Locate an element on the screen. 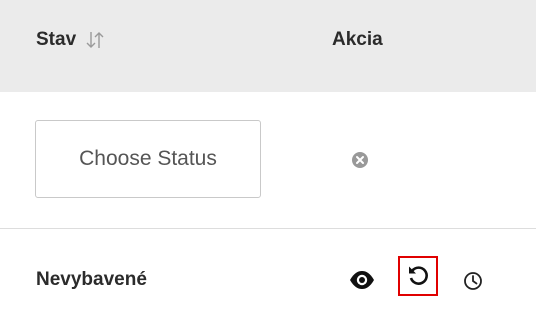 The image size is (536, 327). status-filter-placeholder: Choose Status is located at coordinates (148, 158).